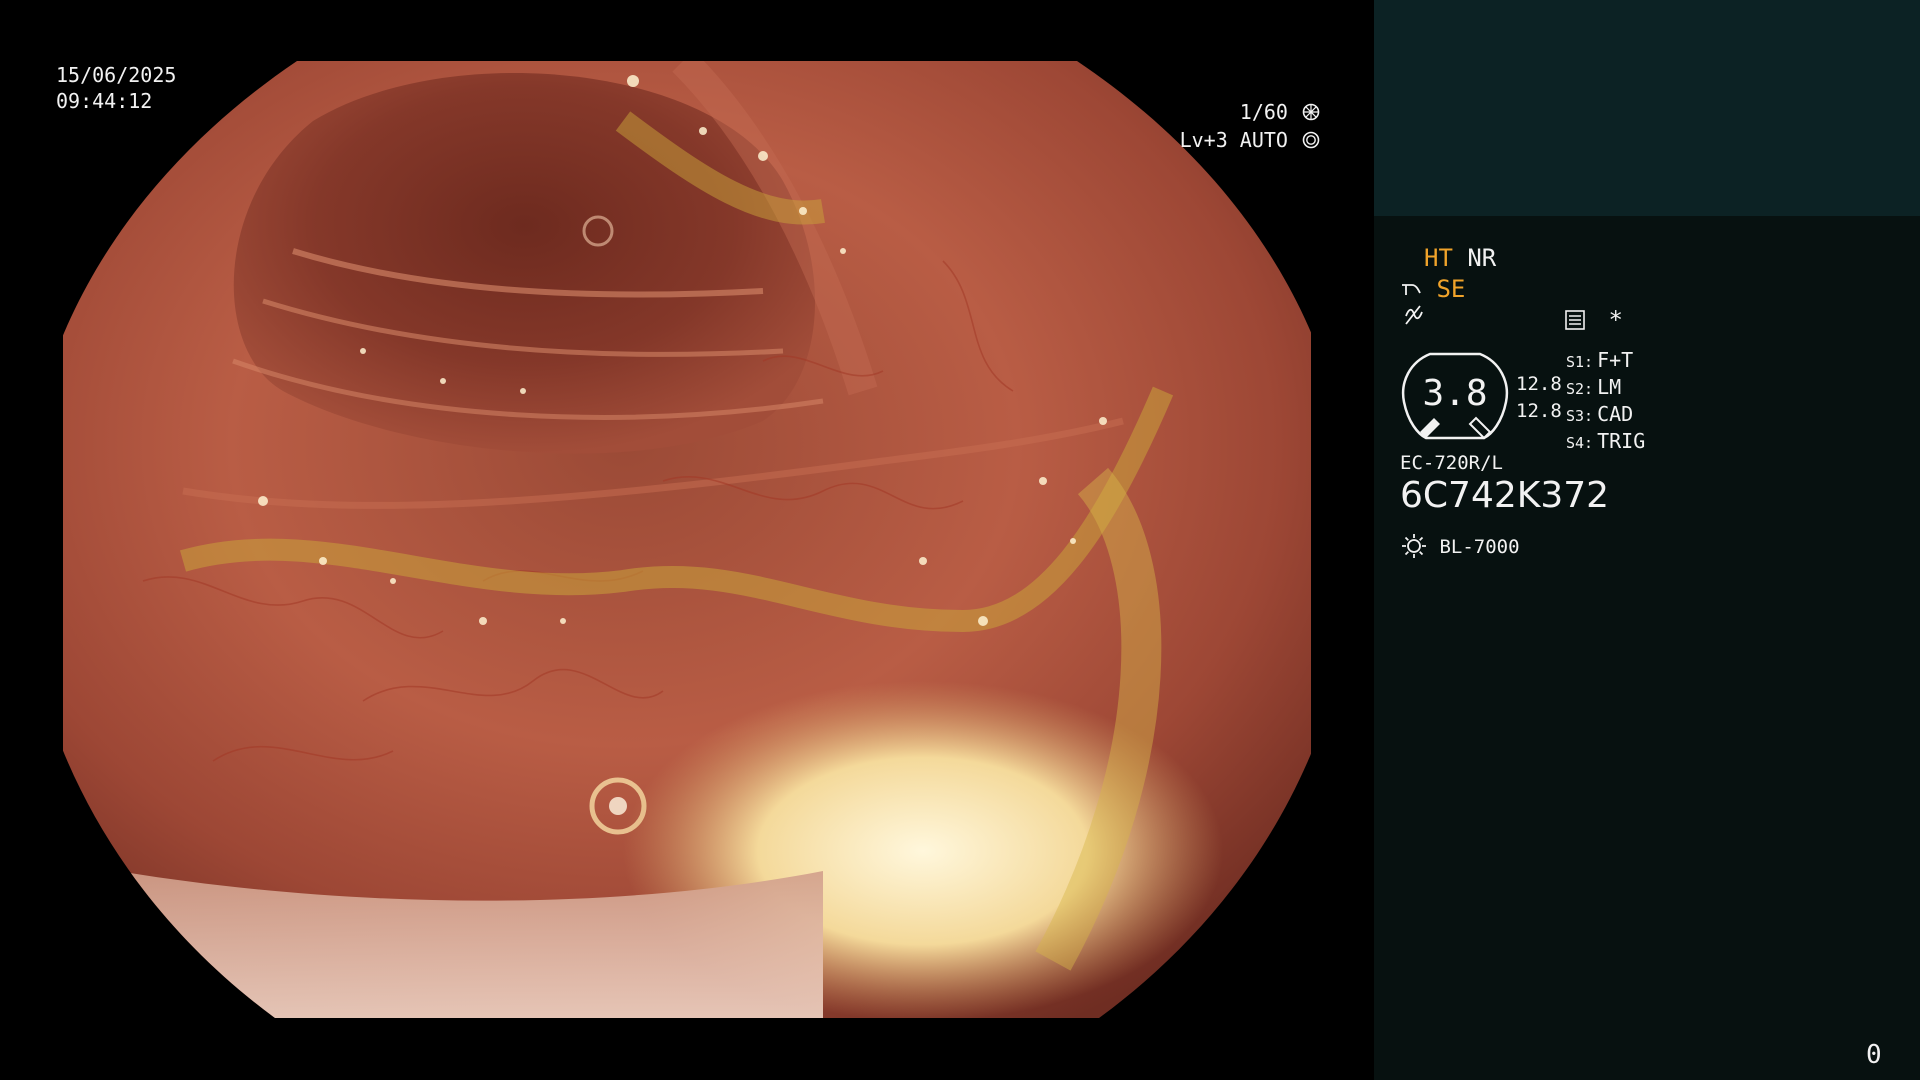 This screenshot has height=1080, width=1920. Describe the element at coordinates (1414, 315) in the screenshot. I see `freeze-icon` at that location.